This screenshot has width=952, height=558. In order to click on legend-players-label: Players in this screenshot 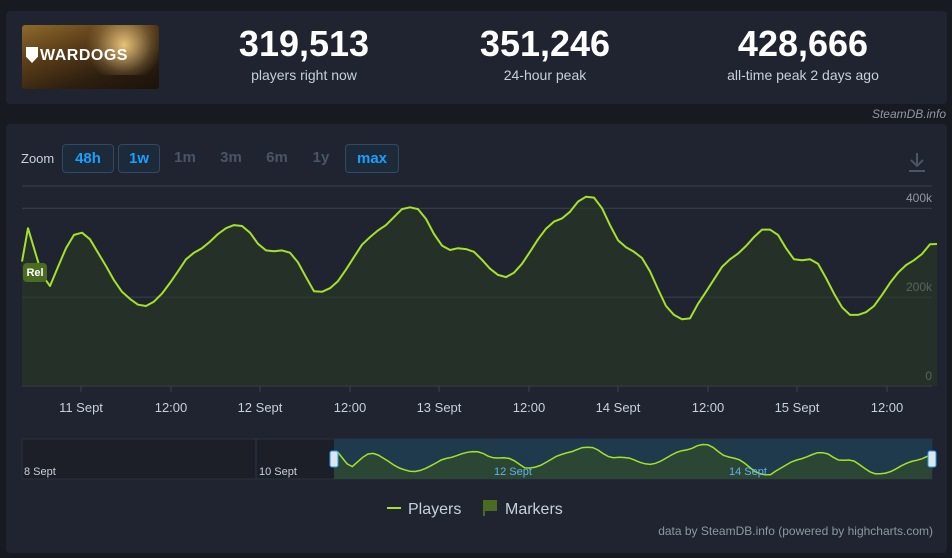, I will do `click(434, 509)`.